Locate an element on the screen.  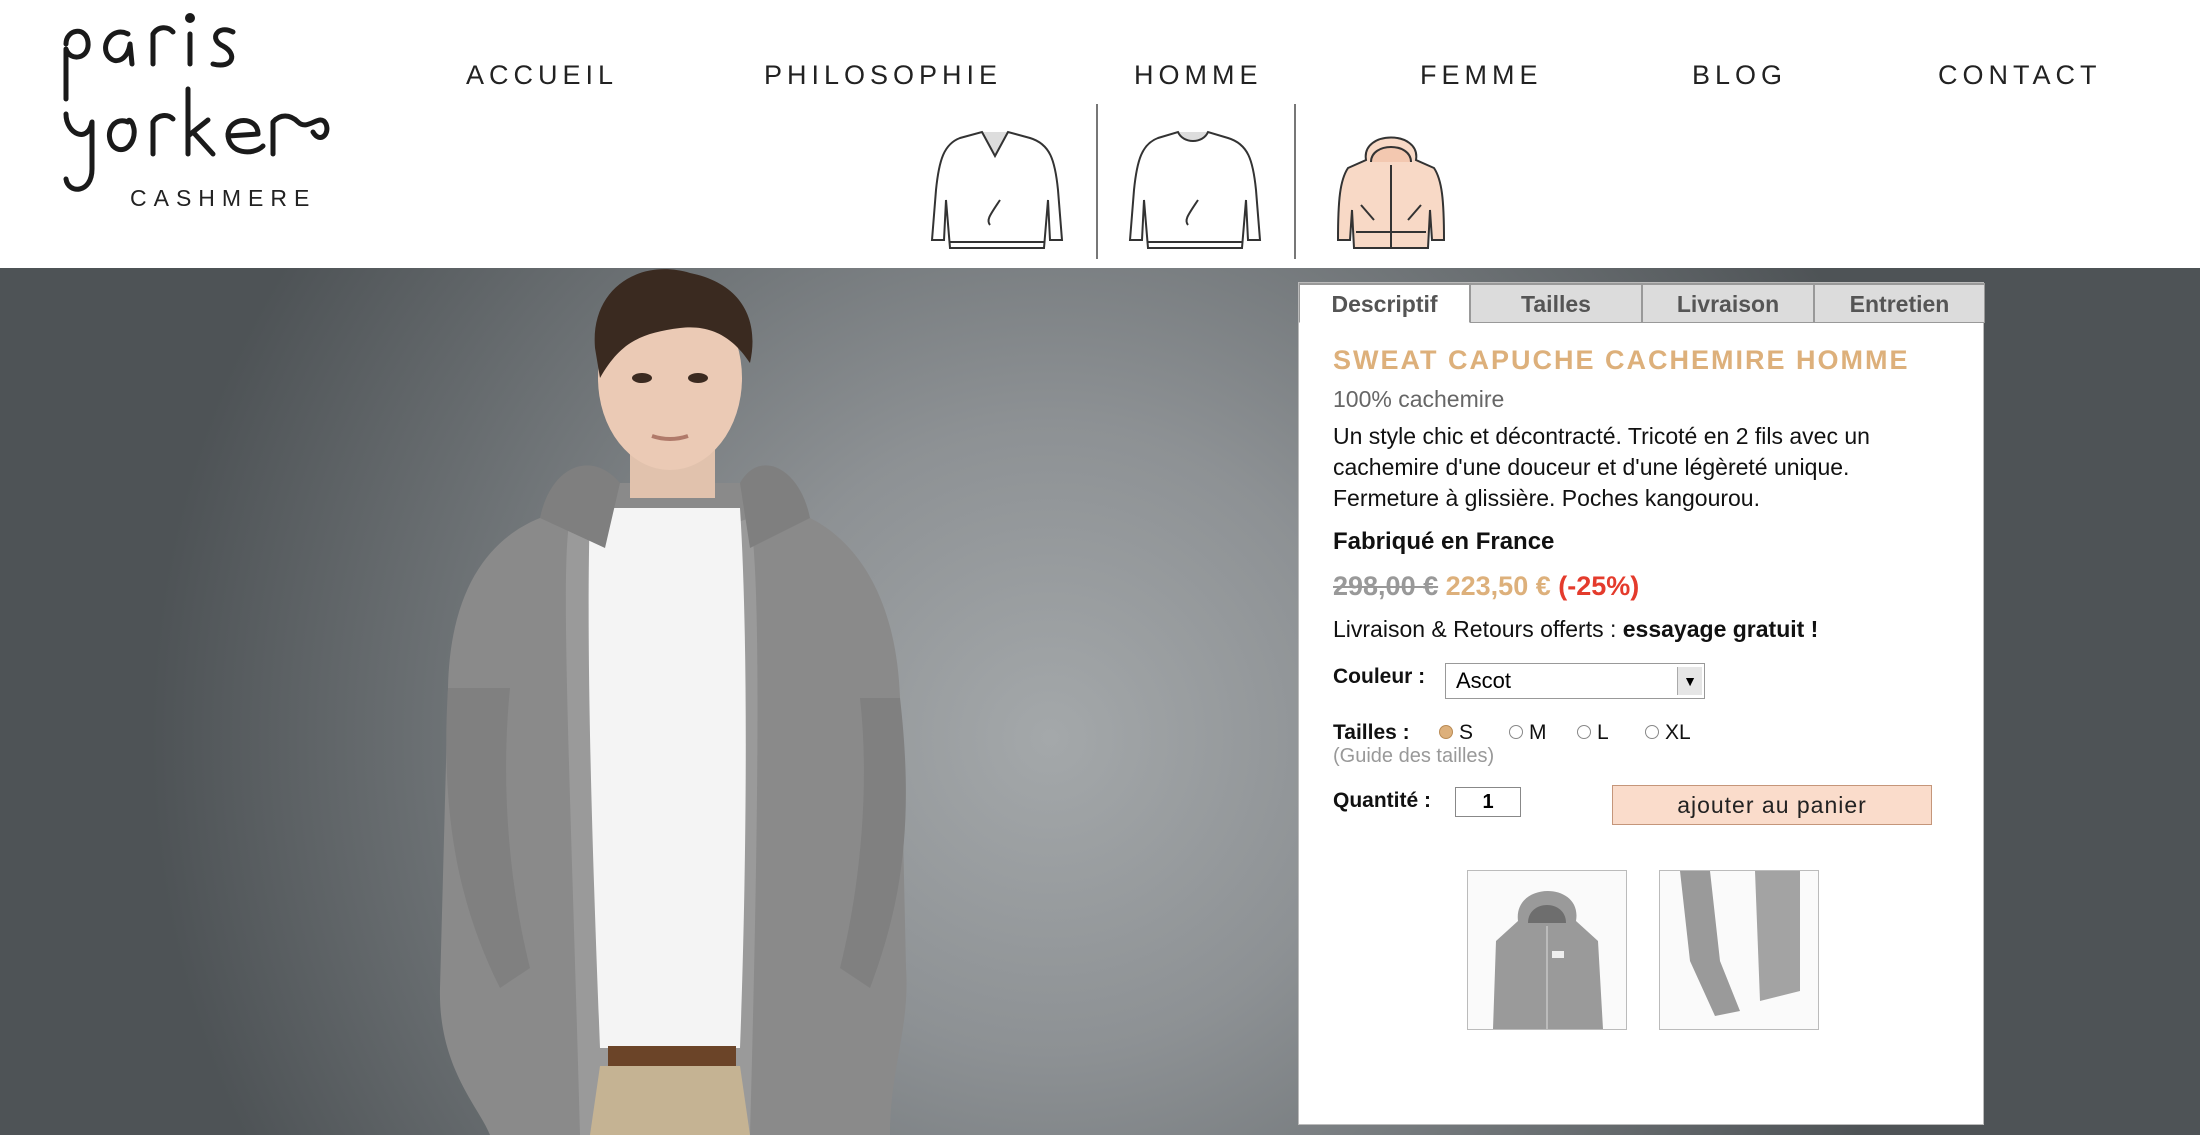
product-tabs: Descriptif Tailles Livraison Entretien is located at coordinates (1642, 303).